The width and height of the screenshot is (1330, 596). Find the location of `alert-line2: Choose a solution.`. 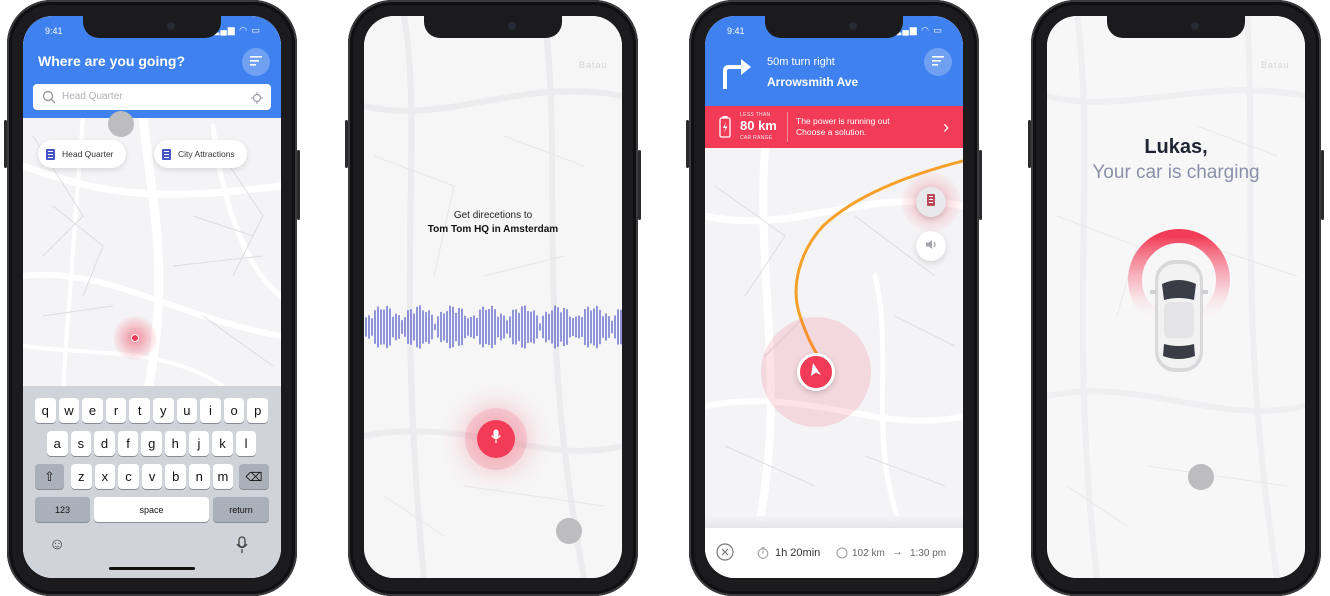

alert-line2: Choose a solution. is located at coordinates (831, 132).